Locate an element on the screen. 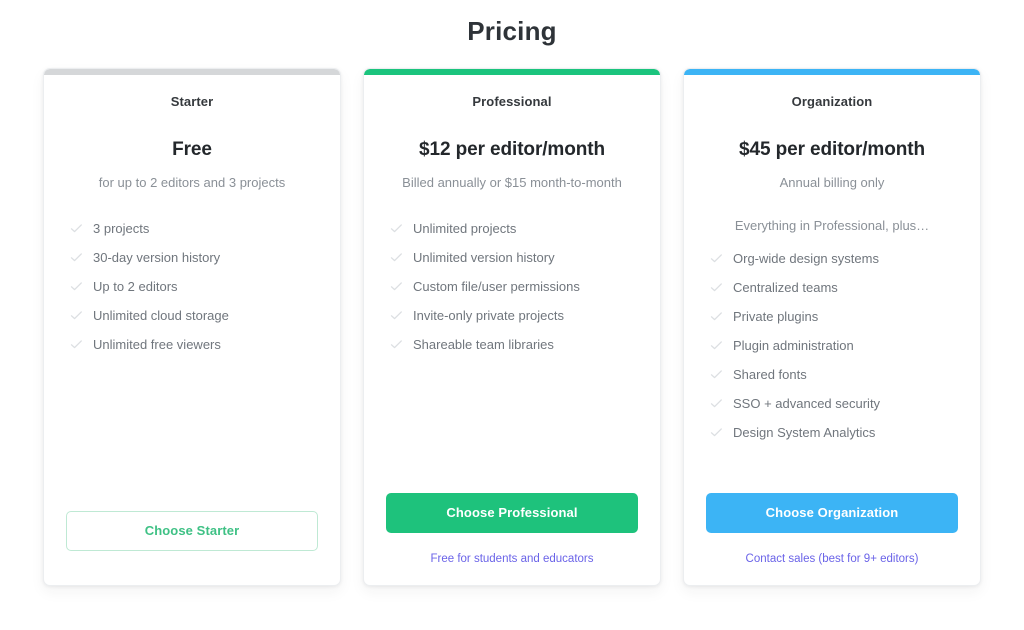 The image size is (1024, 630). accent-bar-starter is located at coordinates (192, 72).